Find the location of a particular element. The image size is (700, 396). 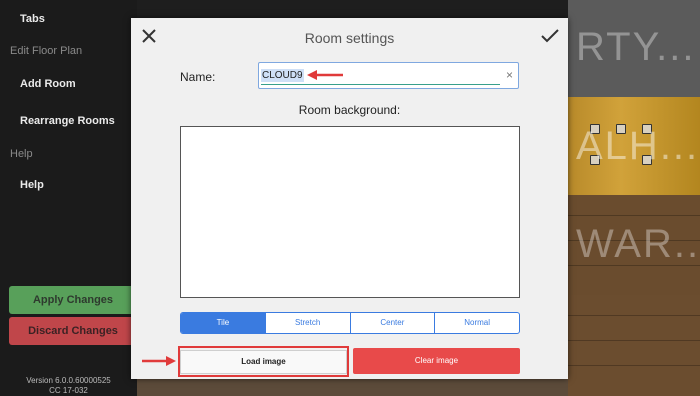

floor-strip is located at coordinates (352, 387).